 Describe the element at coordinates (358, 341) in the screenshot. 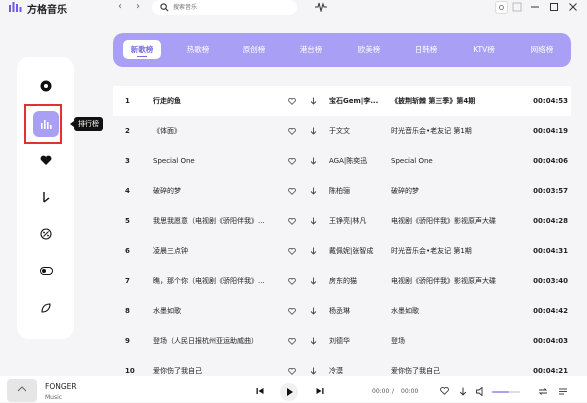

I see `song-artist: 刘德华` at that location.